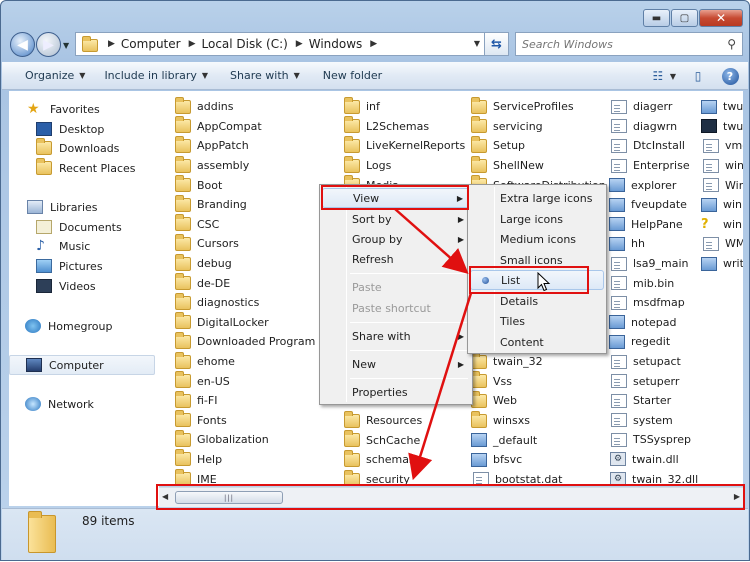 Image resolution: width=750 pixels, height=562 pixels. Describe the element at coordinates (431, 241) in the screenshot. I see `annotation-arrow-to-list` at that location.